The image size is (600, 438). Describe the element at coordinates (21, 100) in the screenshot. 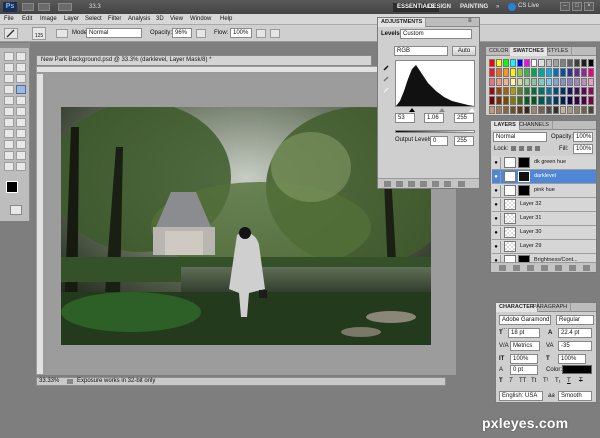

I see `history-brush-tool` at that location.